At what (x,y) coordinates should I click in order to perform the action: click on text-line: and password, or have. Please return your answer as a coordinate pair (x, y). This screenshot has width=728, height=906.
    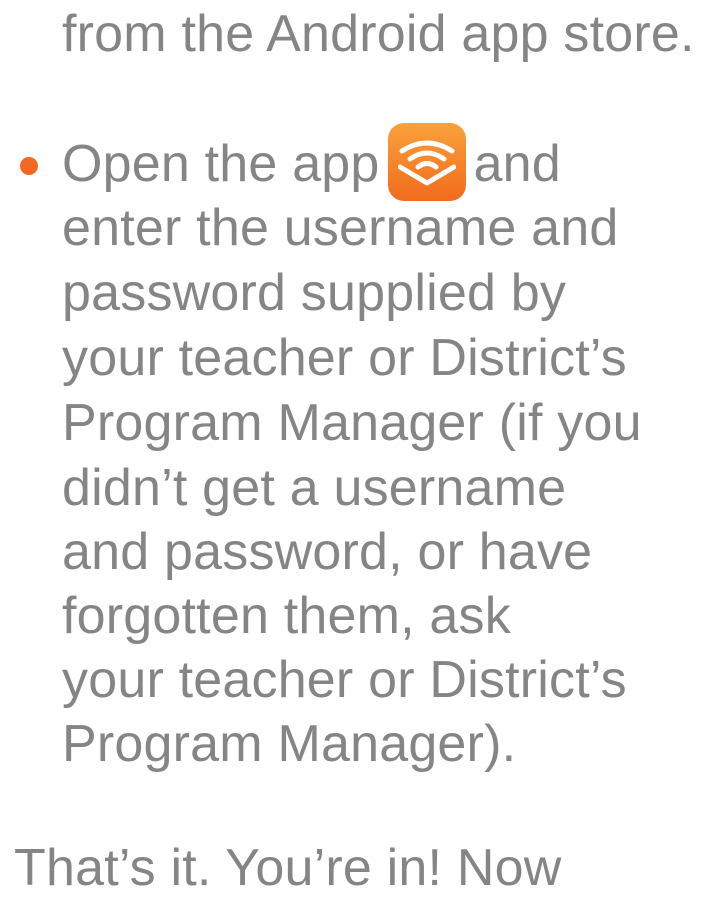
    Looking at the image, I should click on (327, 552).